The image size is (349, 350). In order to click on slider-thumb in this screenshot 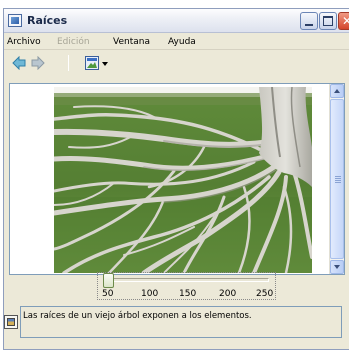, I will do `click(108, 280)`.